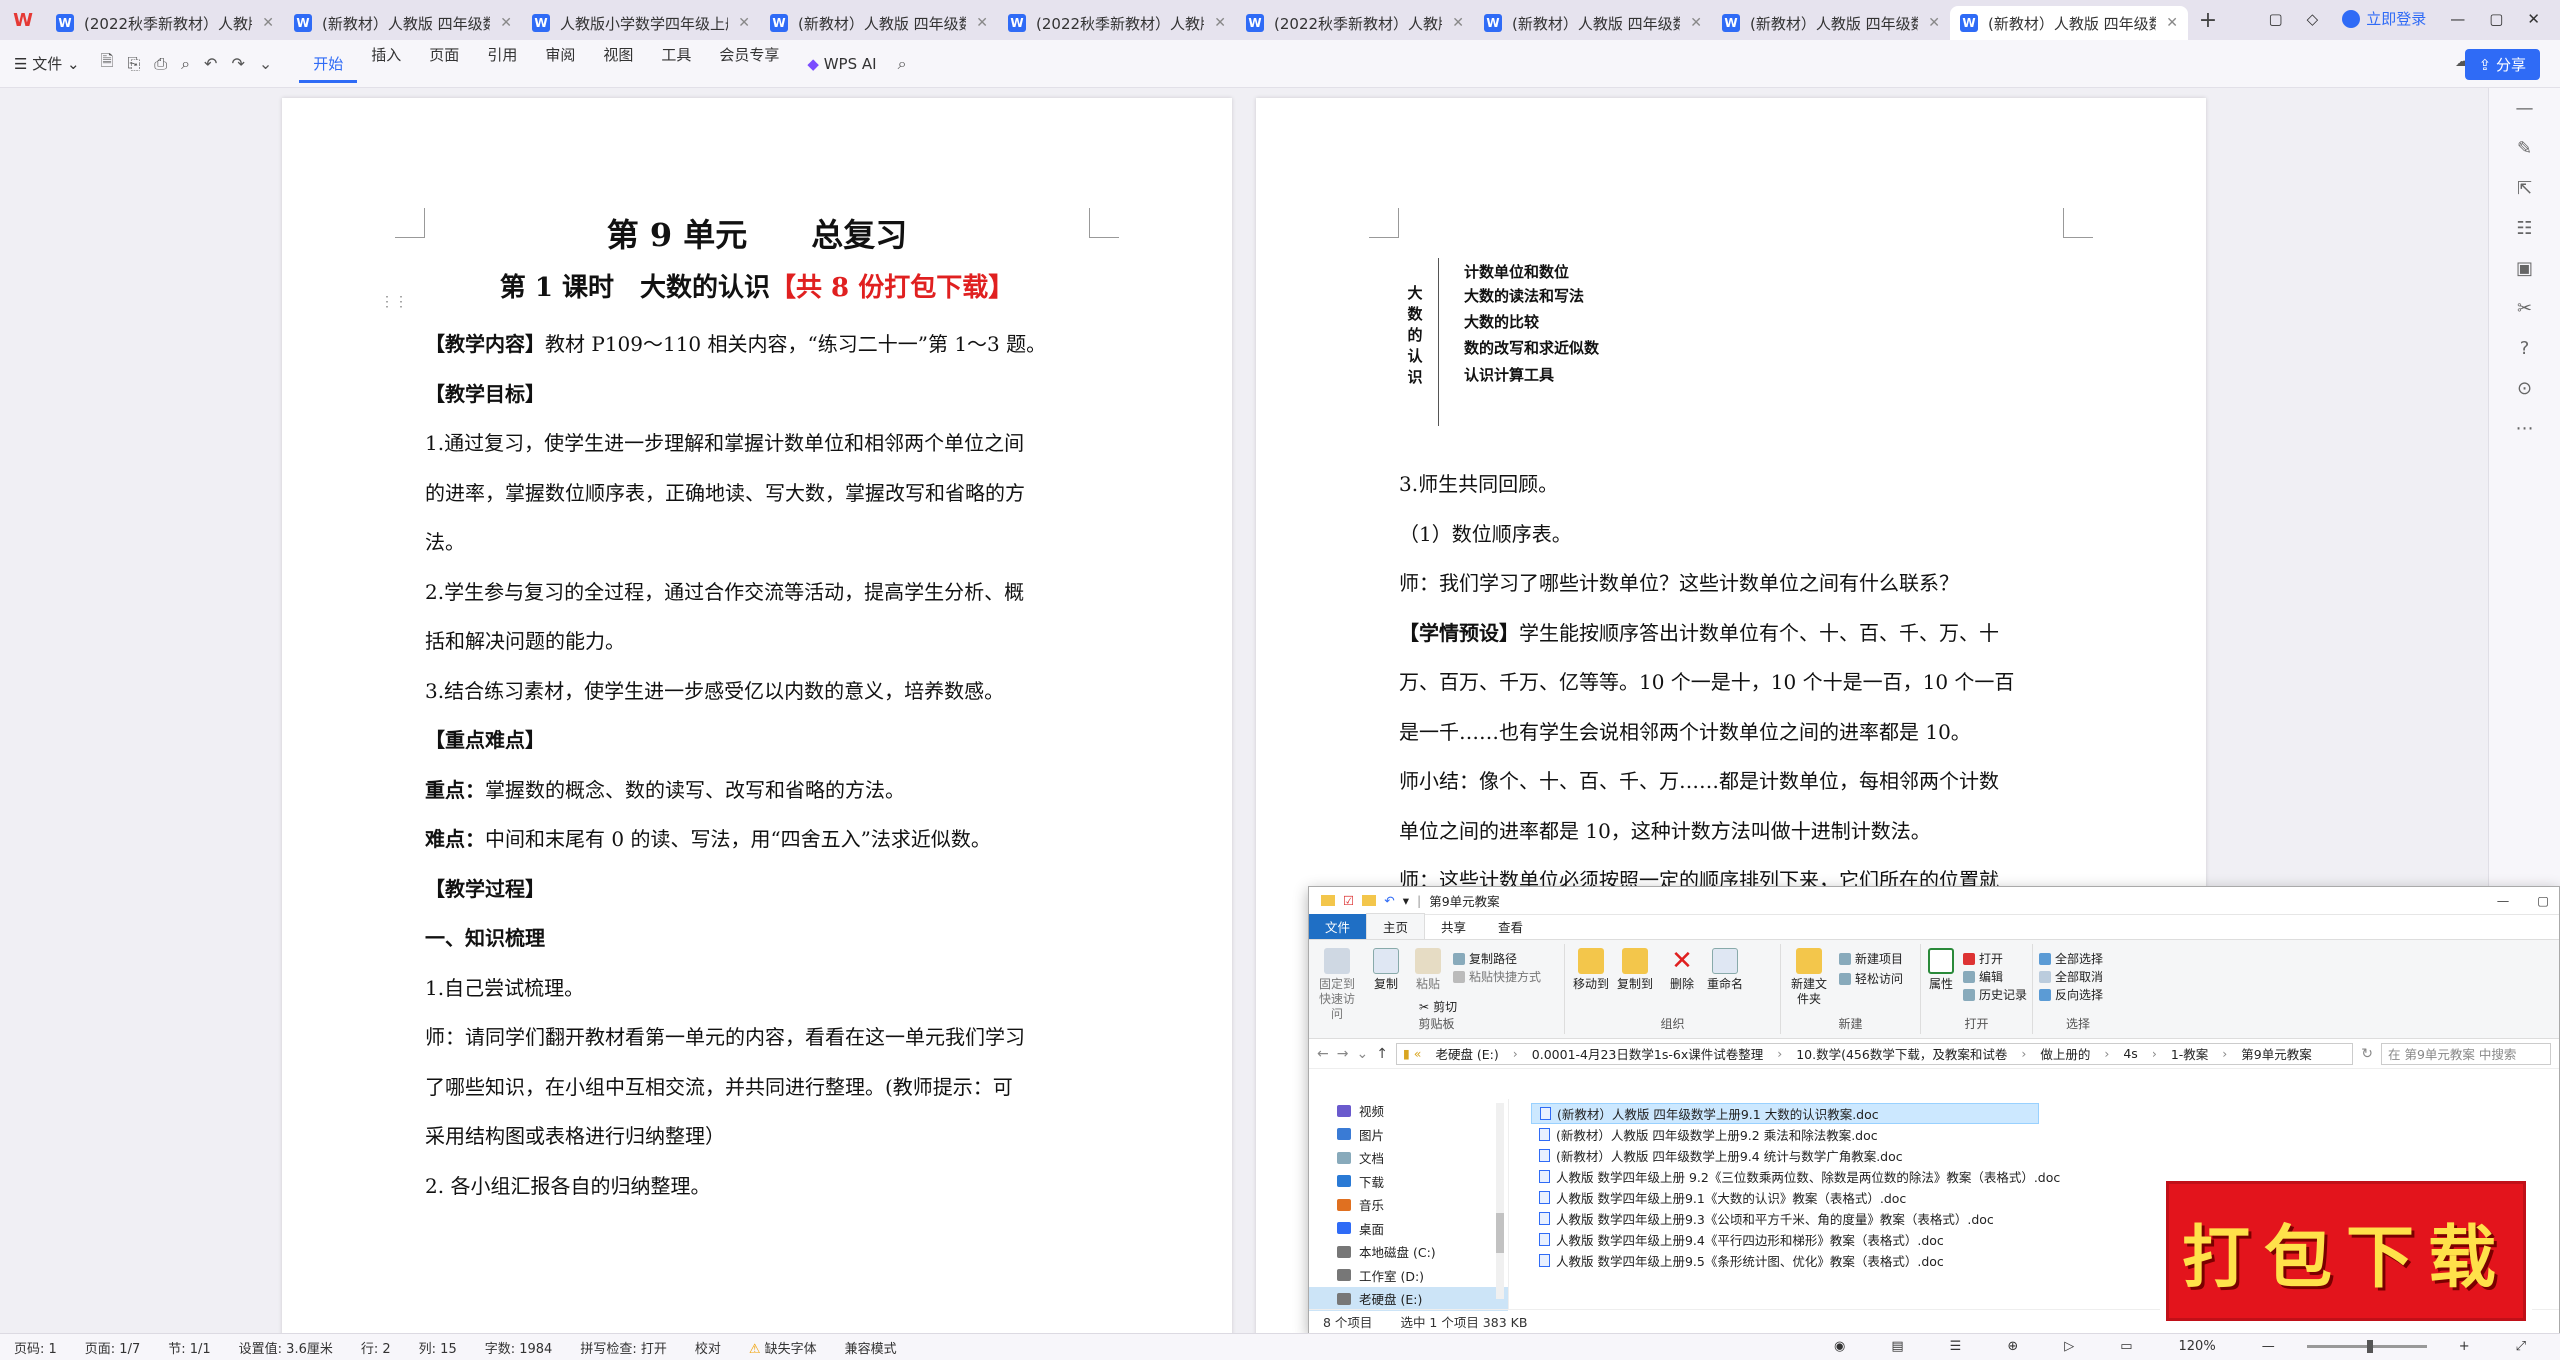 Image resolution: width=2560 pixels, height=1360 pixels. I want to click on path-segment: 第9单元教案, so click(2276, 1053).